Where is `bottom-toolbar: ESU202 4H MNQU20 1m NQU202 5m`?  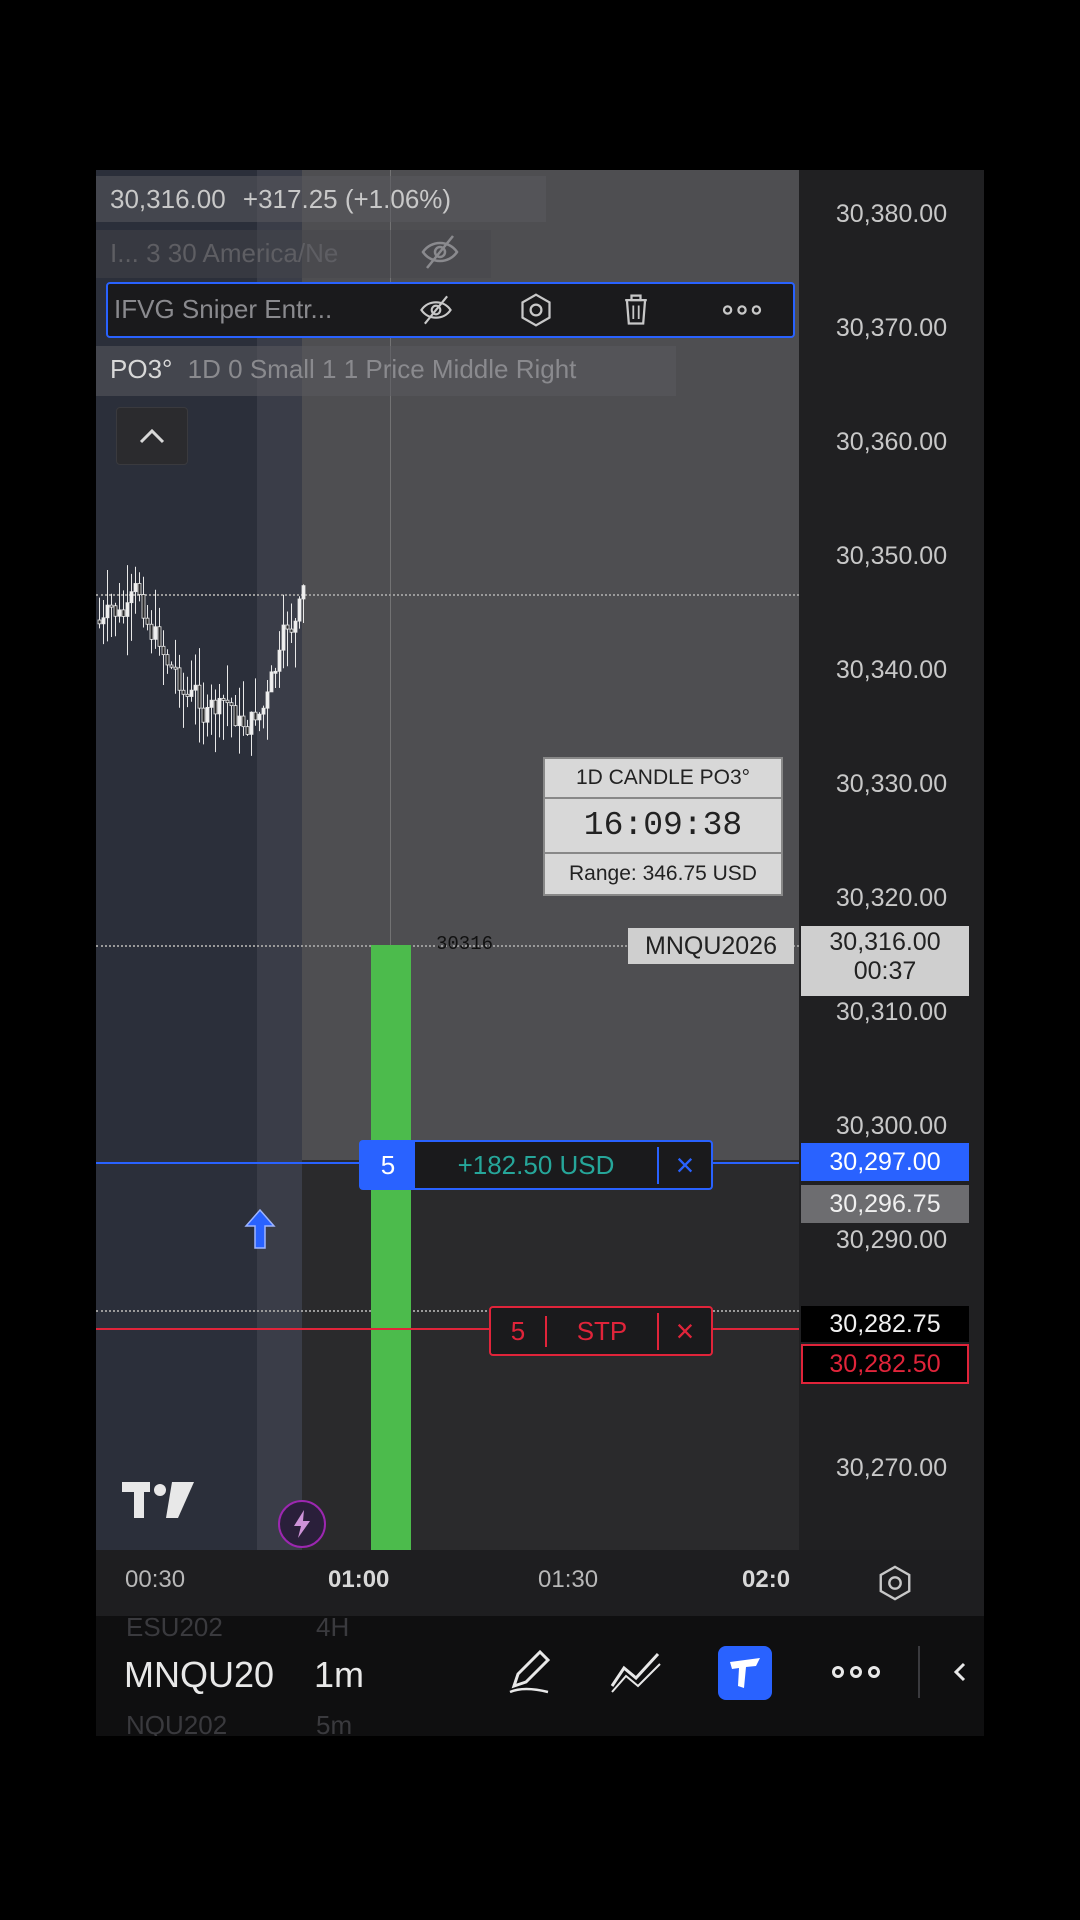
bottom-toolbar: ESU202 4H MNQU20 1m NQU202 5m is located at coordinates (540, 1674).